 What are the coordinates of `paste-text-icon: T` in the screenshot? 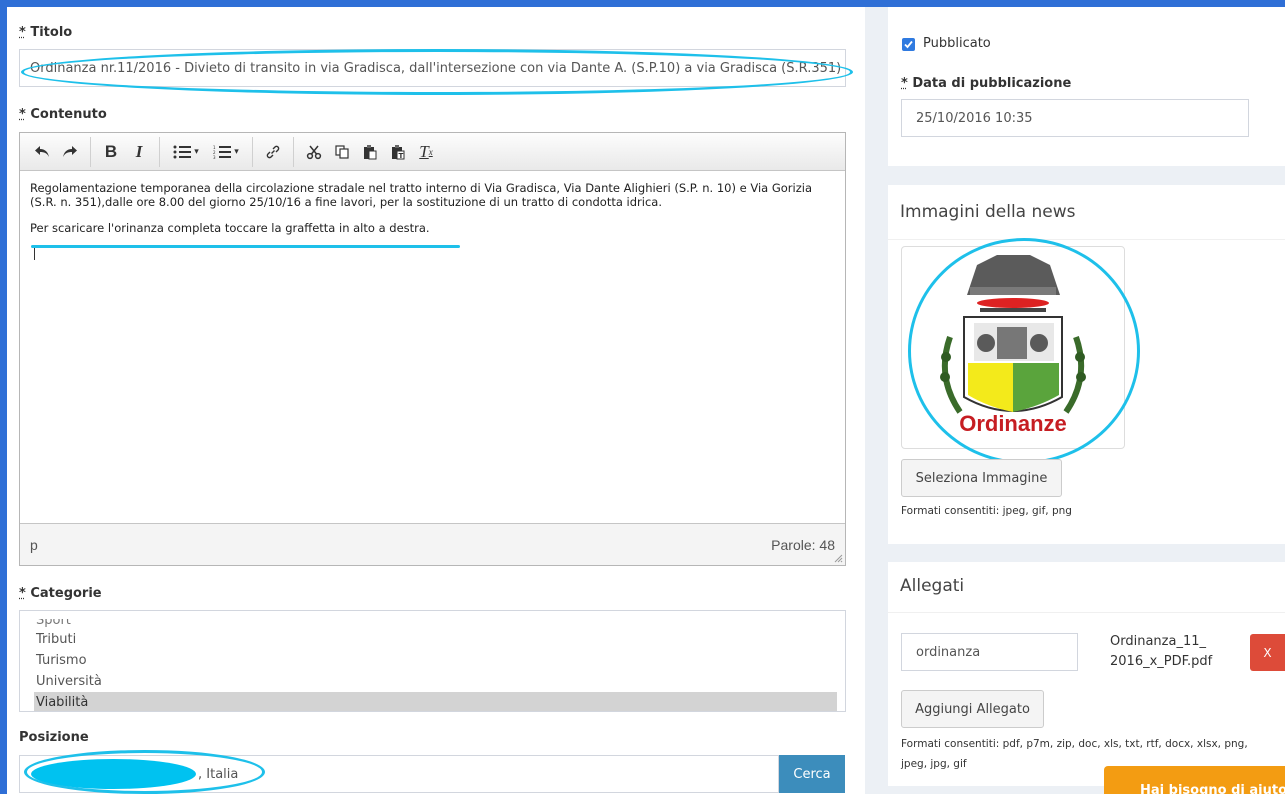 It's located at (398, 152).